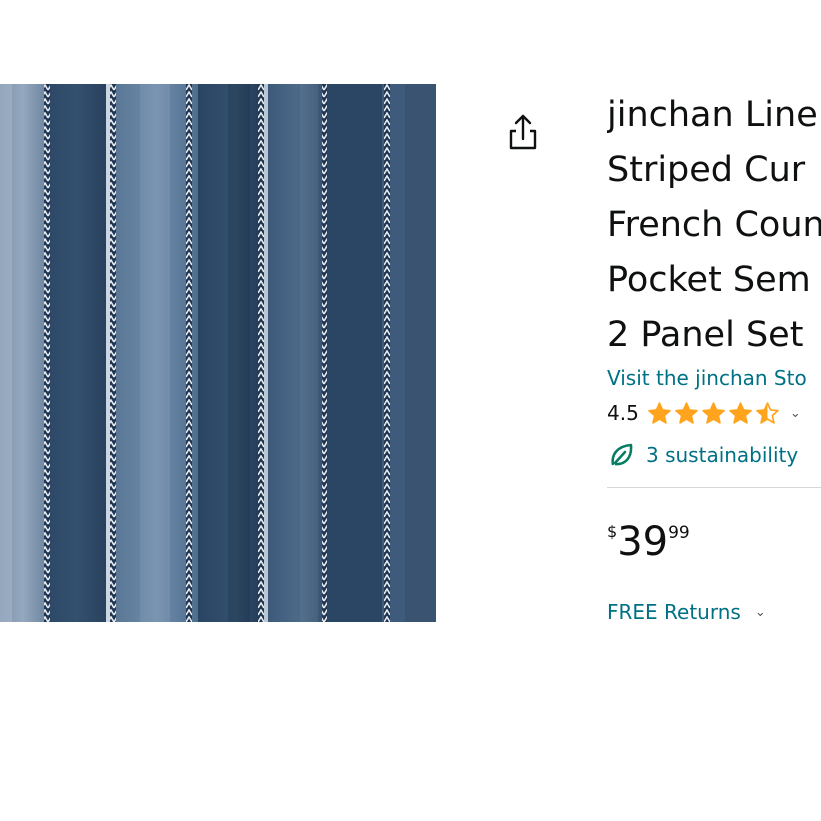 This screenshot has height=821, width=821. What do you see at coordinates (705, 335) in the screenshot?
I see `product-title-line: 2 Panel Set` at bounding box center [705, 335].